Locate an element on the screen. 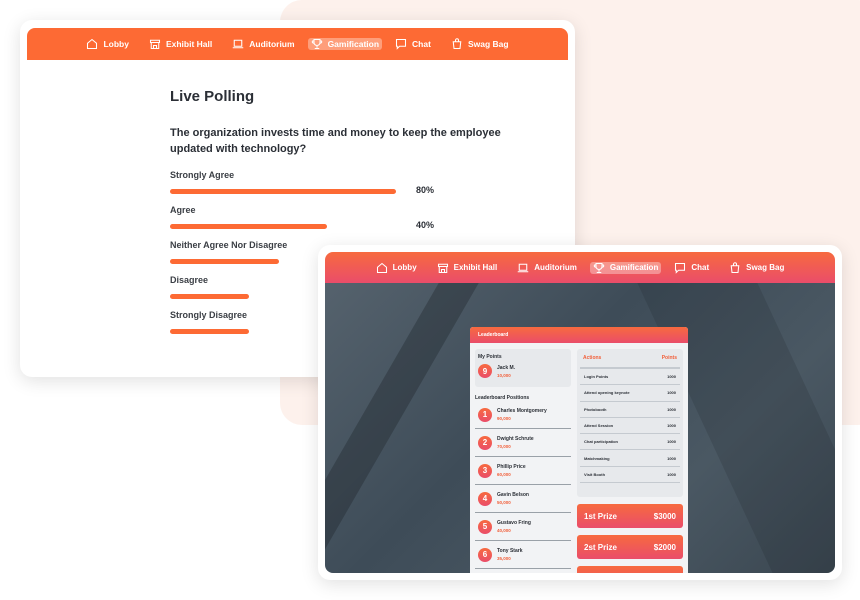 The image size is (860, 600). leaderboard-title: Leaderboard is located at coordinates (579, 335).